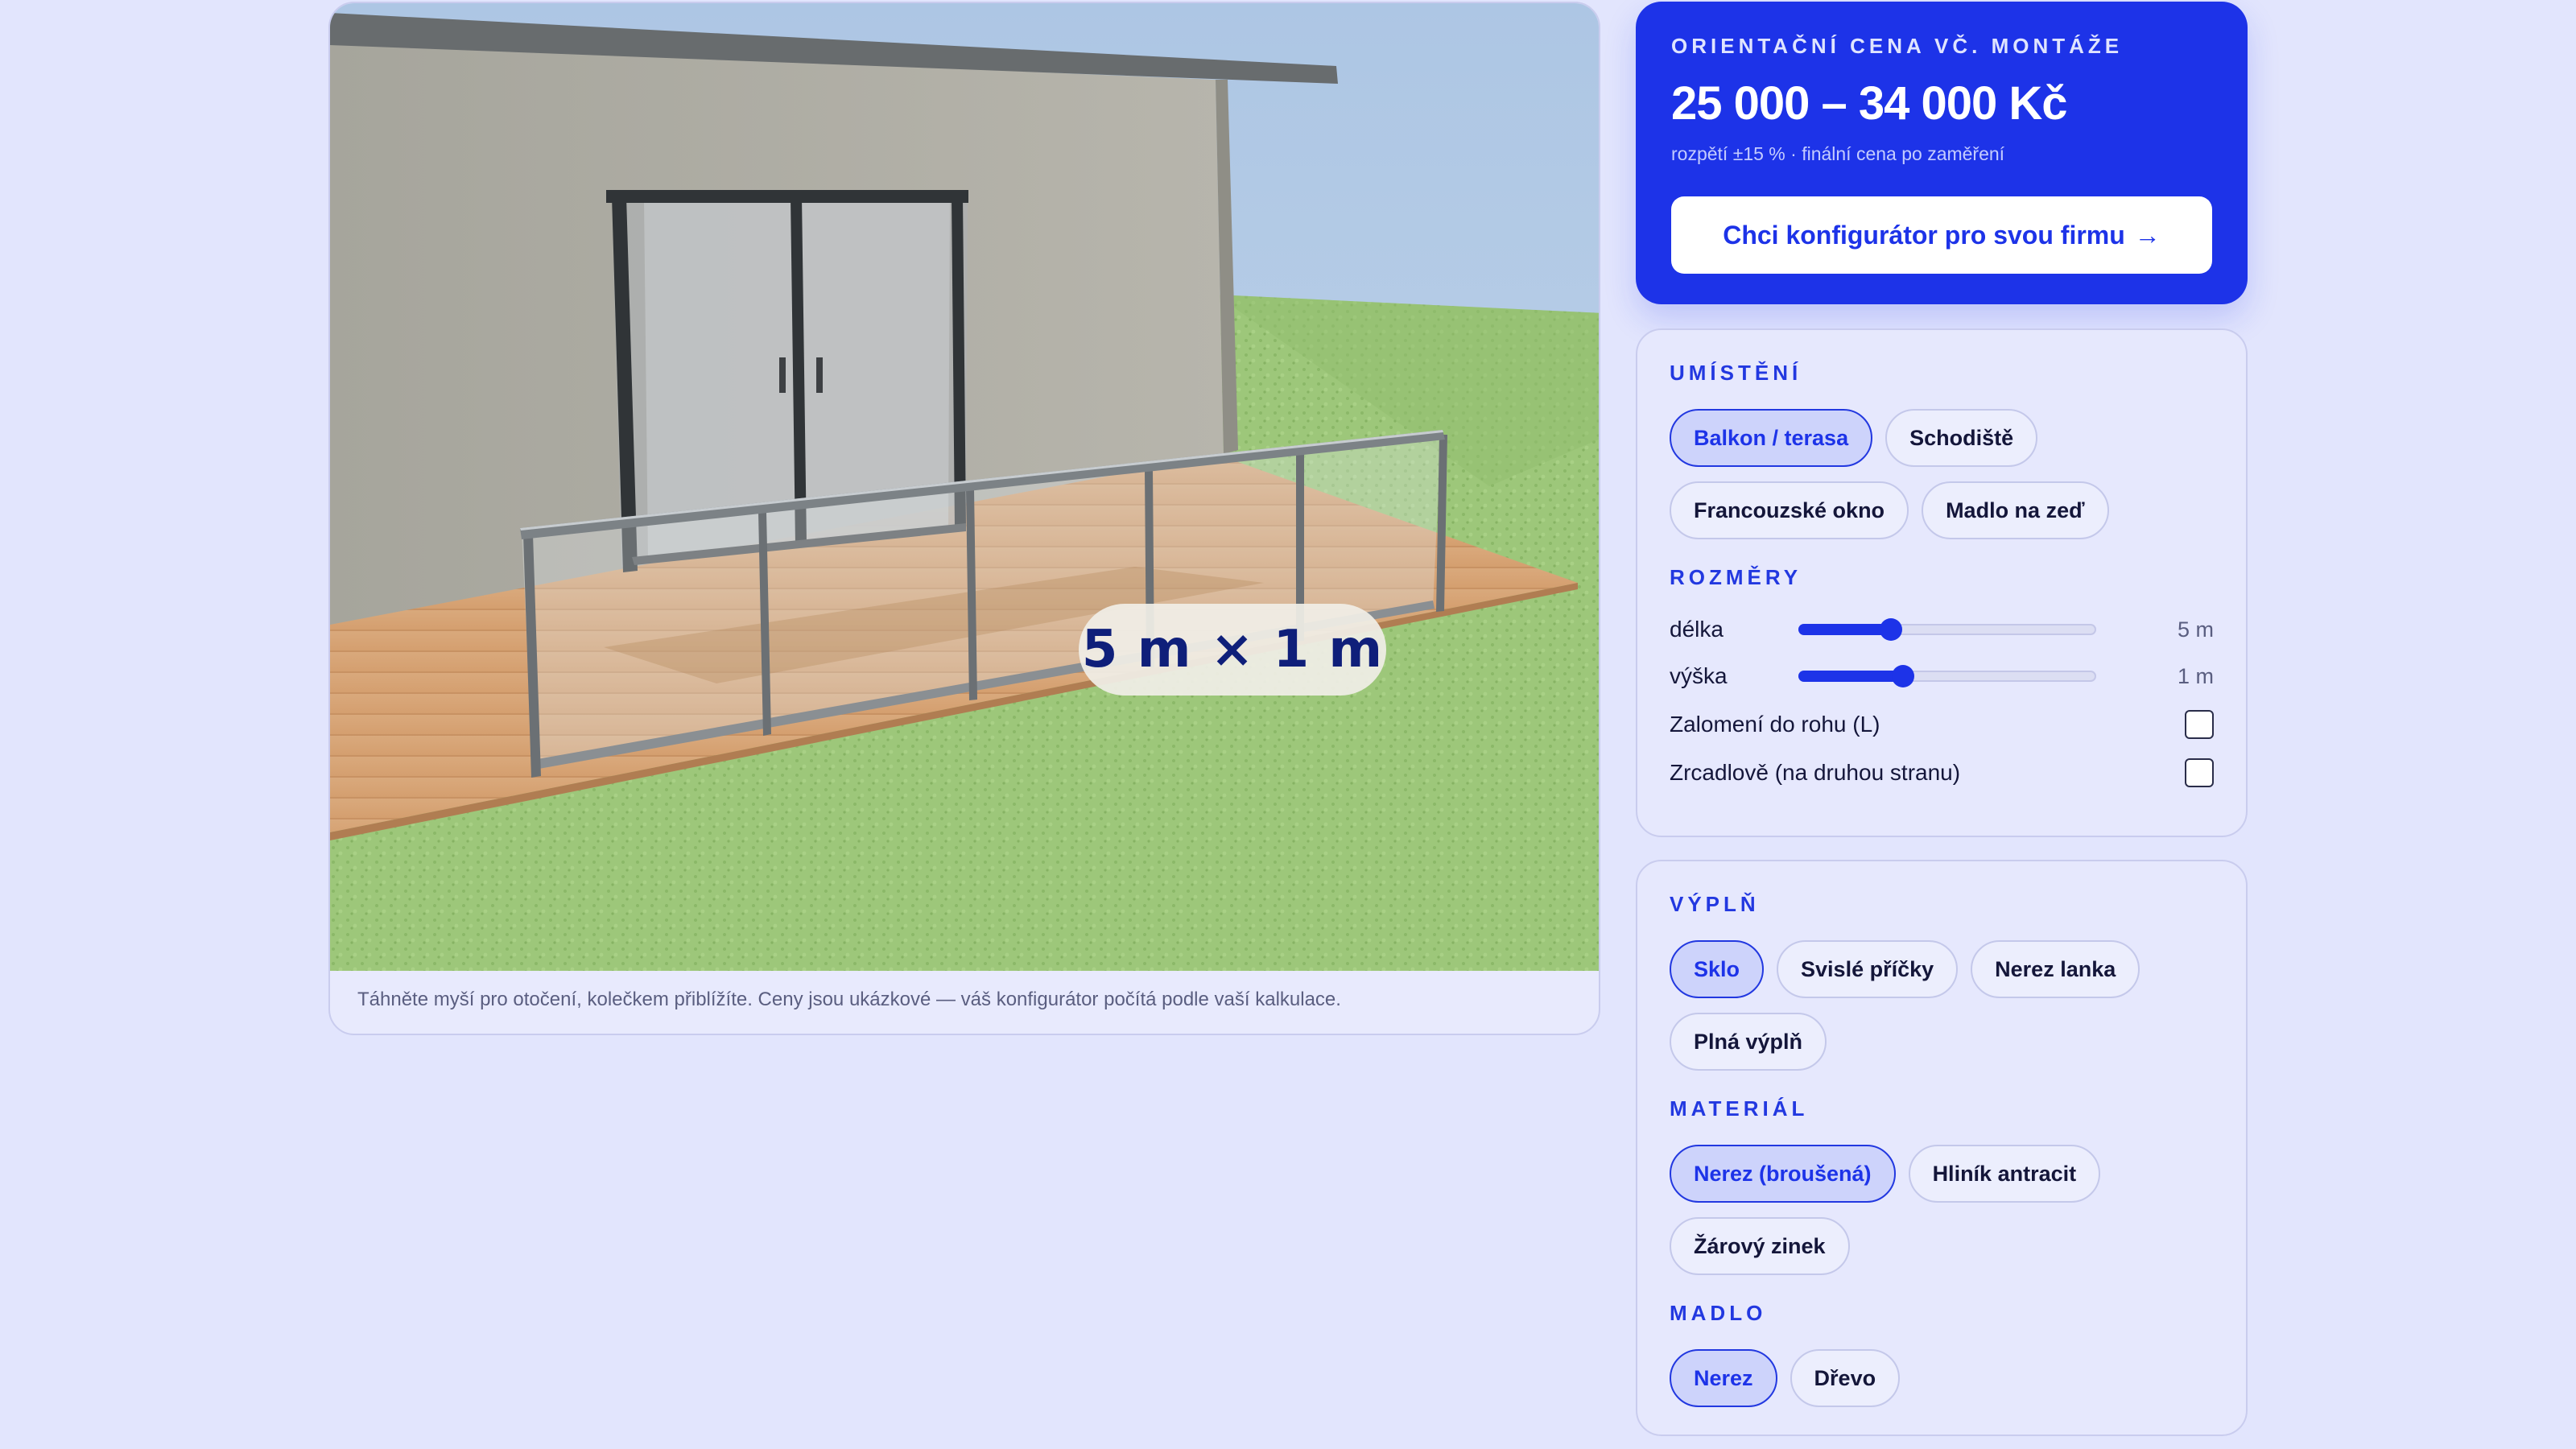  Describe the element at coordinates (1723, 1378) in the screenshot. I see `handrail-option-chip: Nerez` at that location.